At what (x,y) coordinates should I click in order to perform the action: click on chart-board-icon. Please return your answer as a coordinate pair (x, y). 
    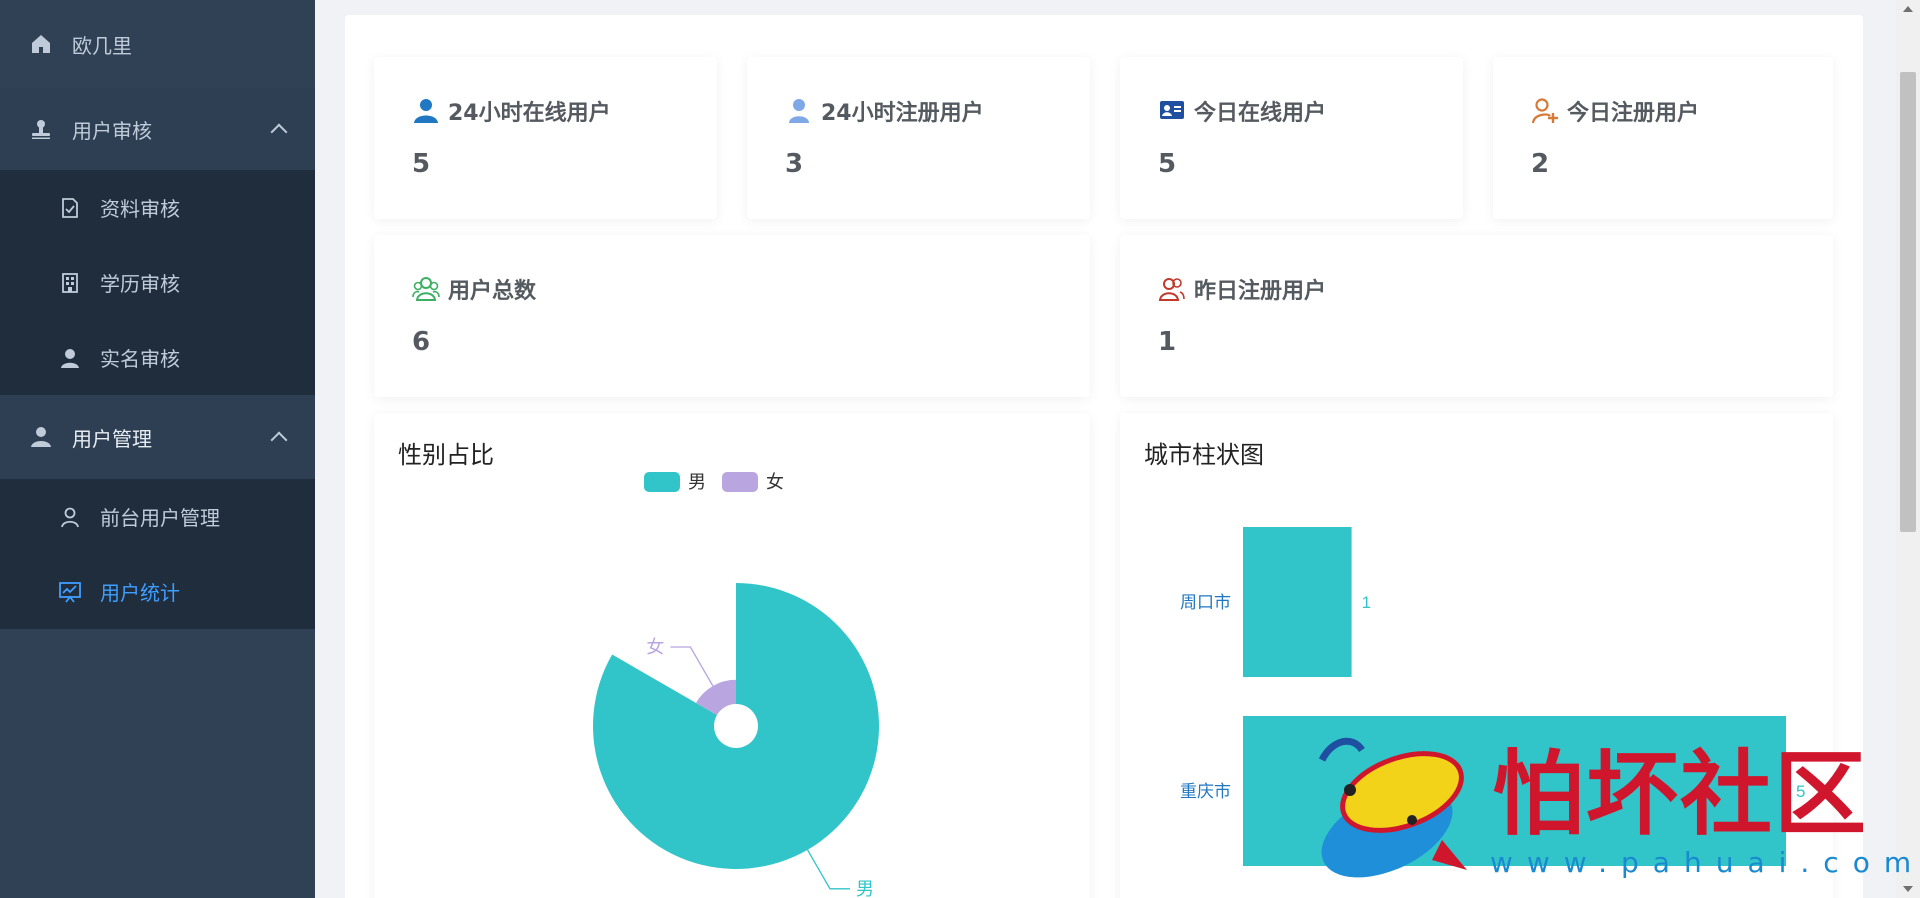
    Looking at the image, I should click on (70, 592).